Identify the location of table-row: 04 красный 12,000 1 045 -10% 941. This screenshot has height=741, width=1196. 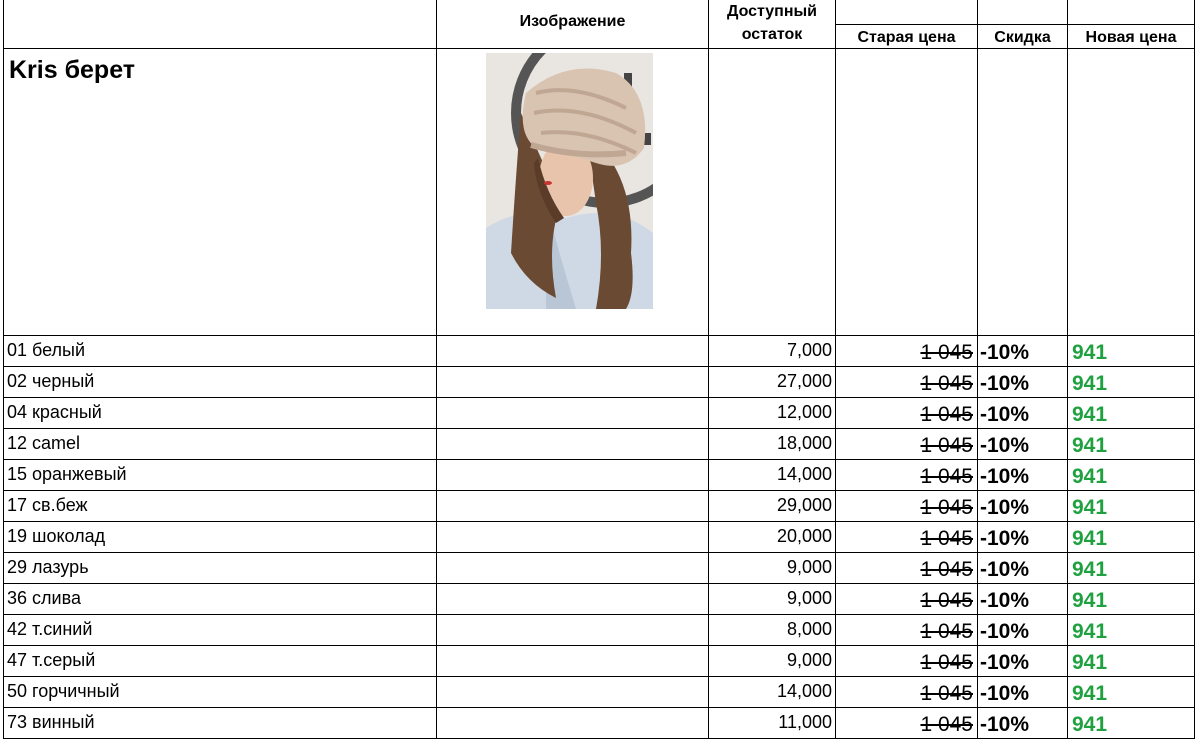
(598, 413).